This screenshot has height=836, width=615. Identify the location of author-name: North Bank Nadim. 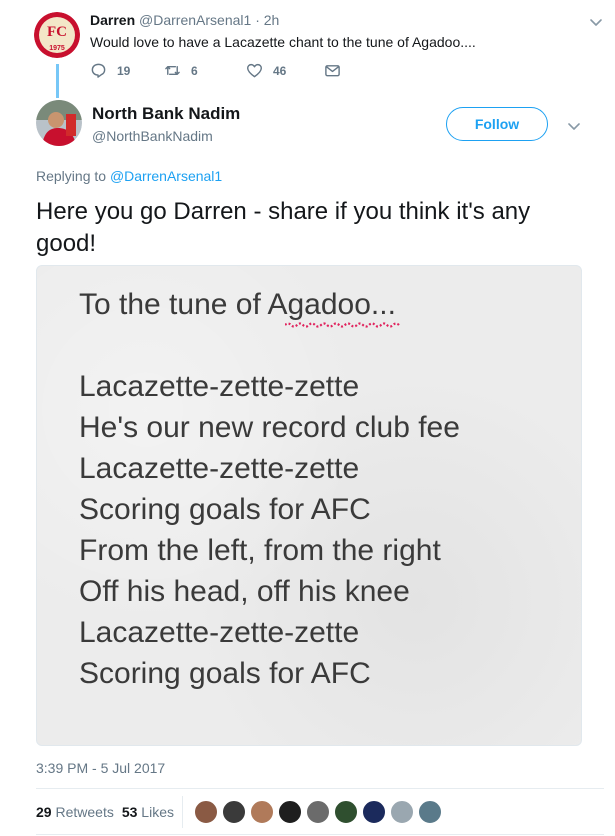
(166, 114).